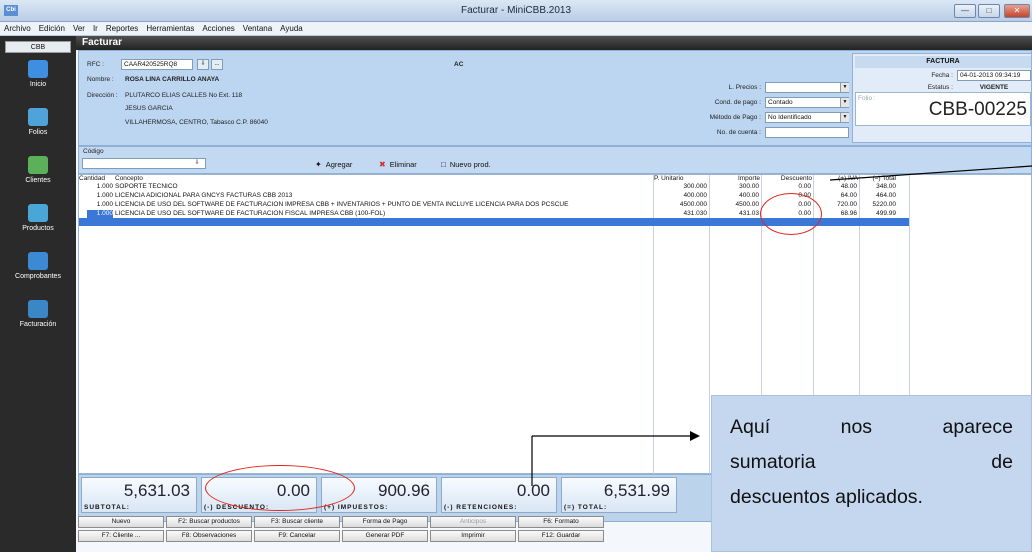 The width and height of the screenshot is (1032, 552). Describe the element at coordinates (156, 490) in the screenshot. I see `subtotal-value: 5,631.03` at that location.